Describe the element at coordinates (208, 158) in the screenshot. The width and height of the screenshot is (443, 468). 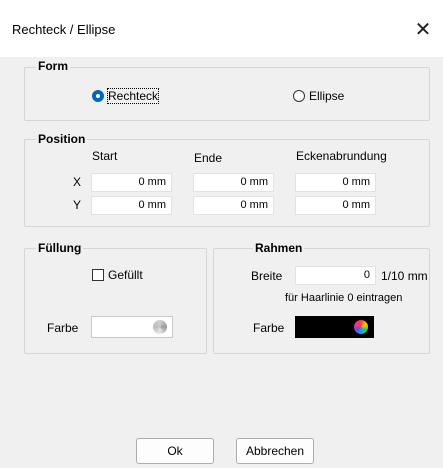
I see `column-end-label: Ende` at that location.